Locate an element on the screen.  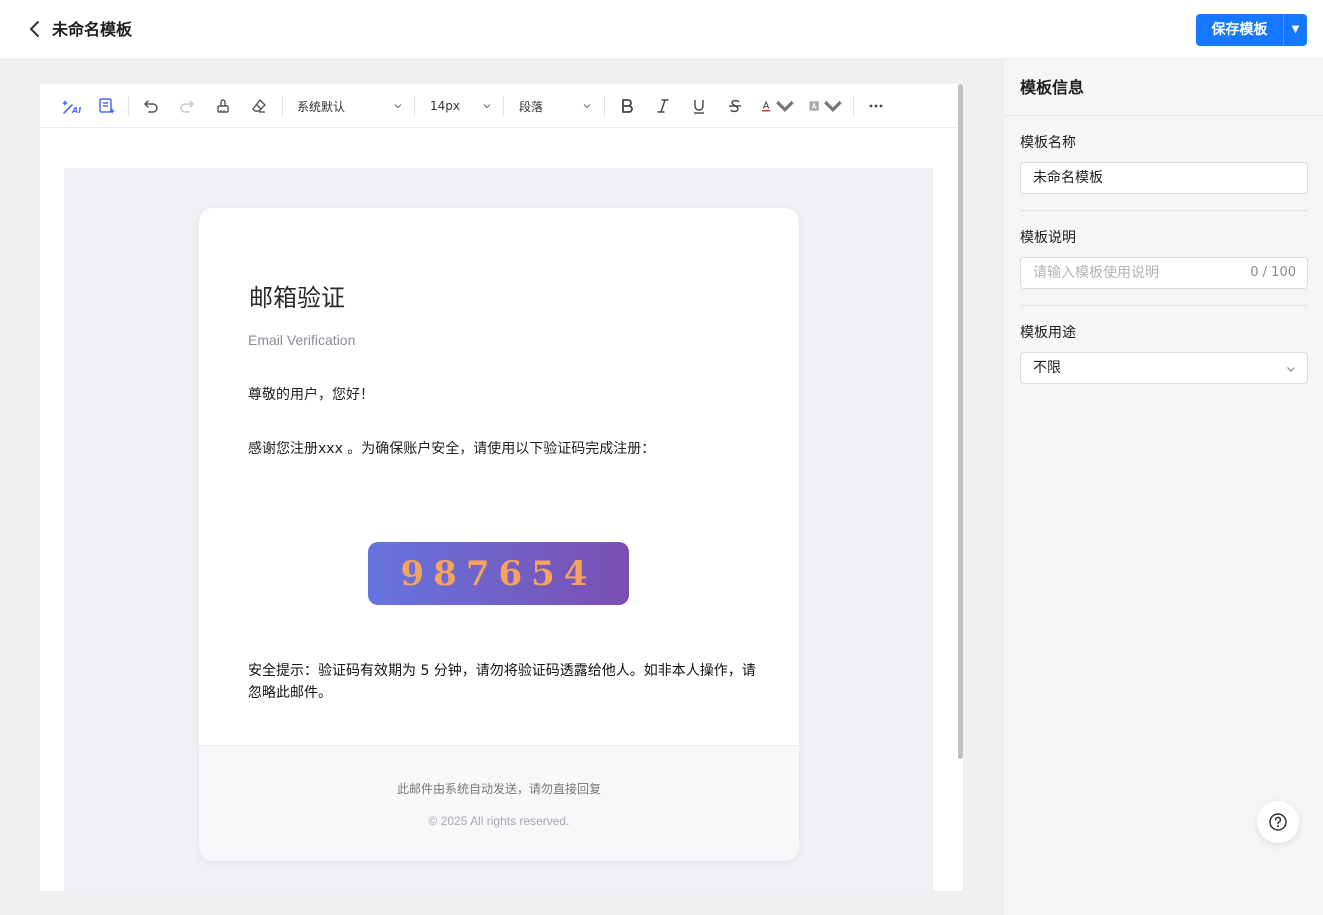
font-family-value: 系统默认 is located at coordinates (321, 106).